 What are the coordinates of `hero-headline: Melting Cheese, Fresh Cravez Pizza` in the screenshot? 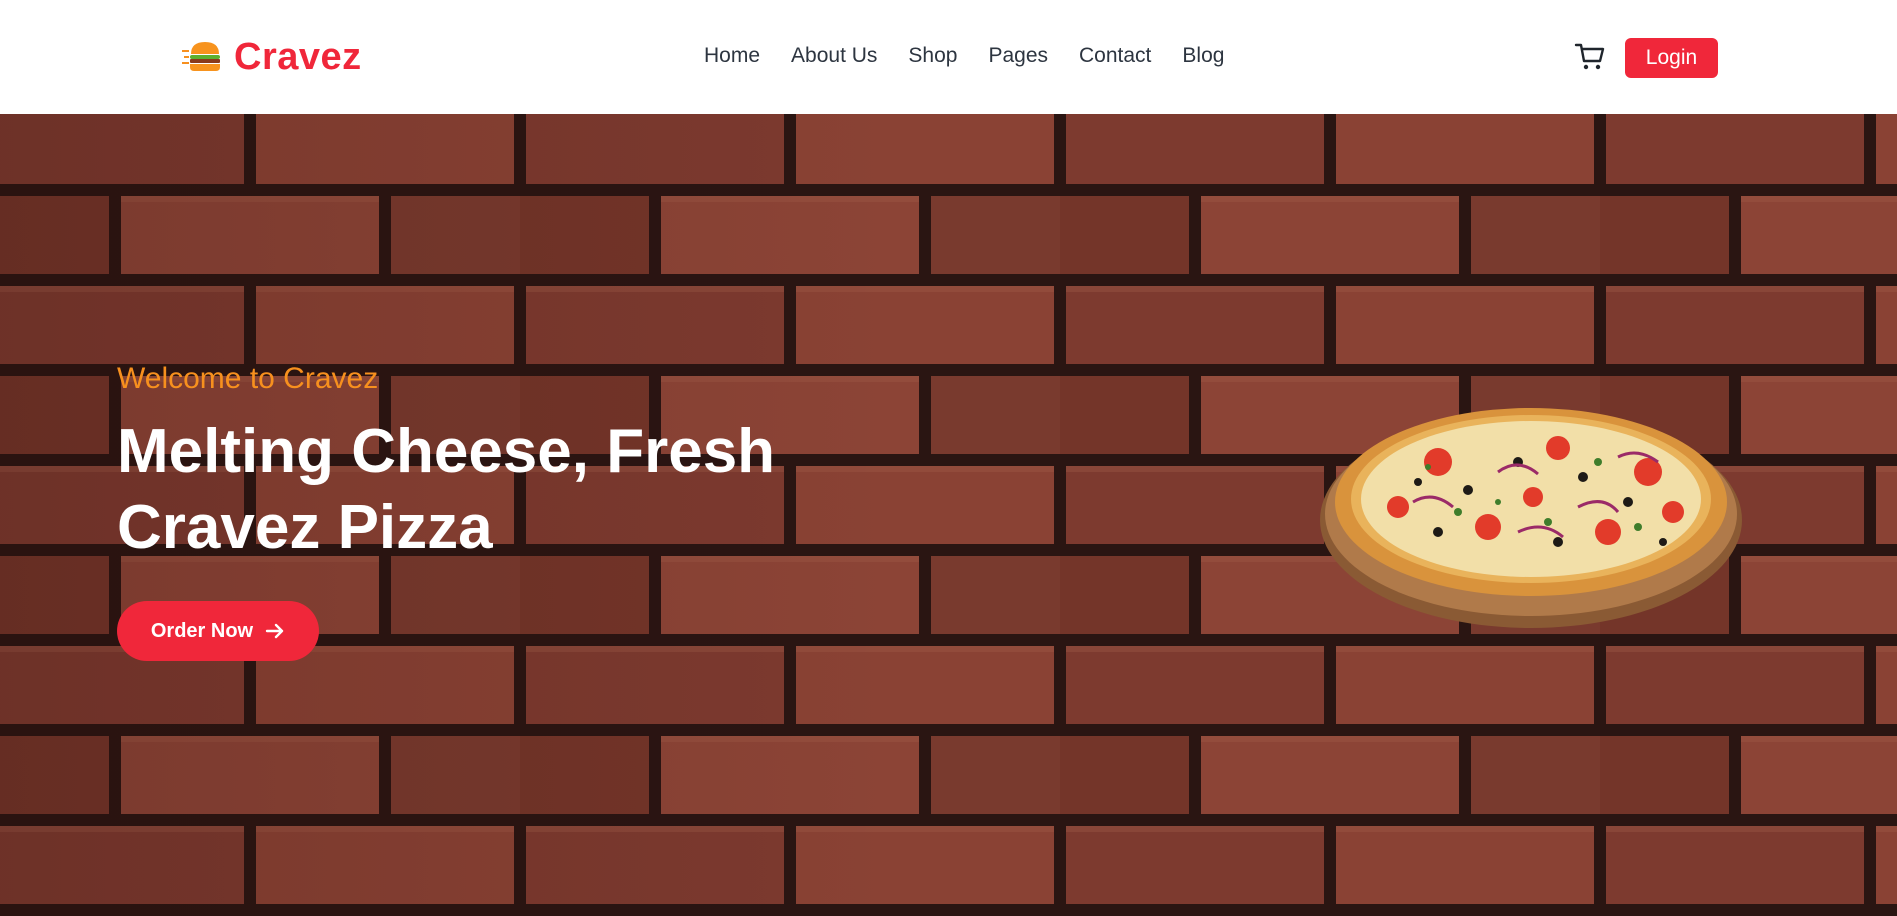 It's located at (446, 489).